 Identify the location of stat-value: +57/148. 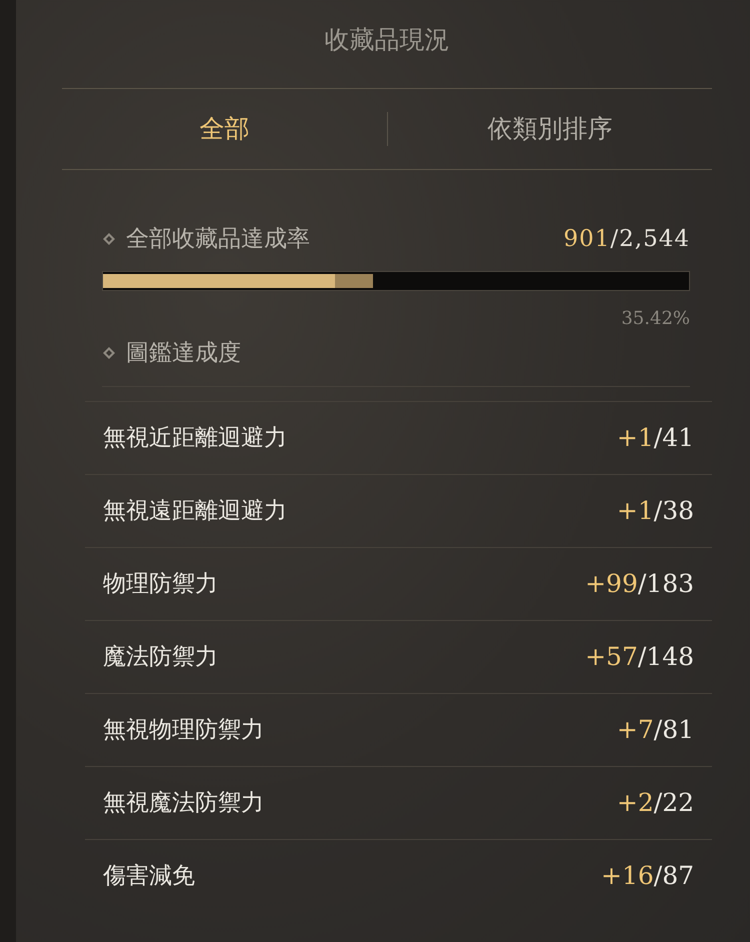
(639, 657).